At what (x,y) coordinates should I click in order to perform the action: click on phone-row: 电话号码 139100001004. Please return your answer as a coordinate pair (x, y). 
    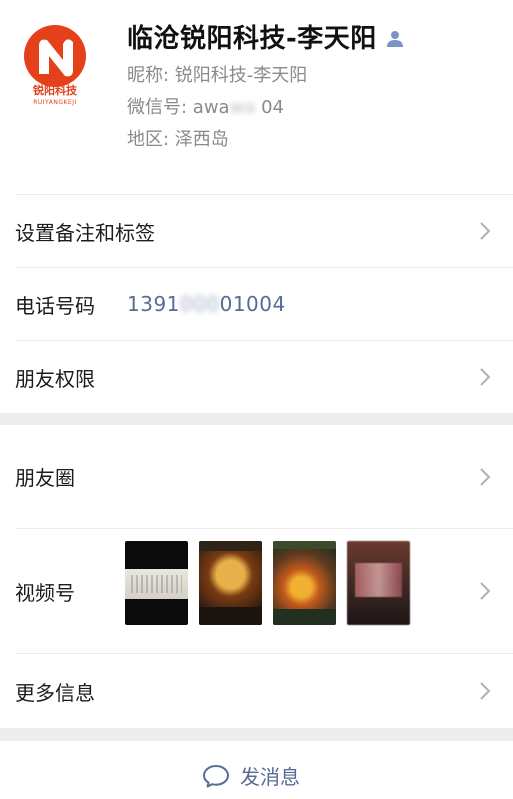
    Looking at the image, I should click on (256, 304).